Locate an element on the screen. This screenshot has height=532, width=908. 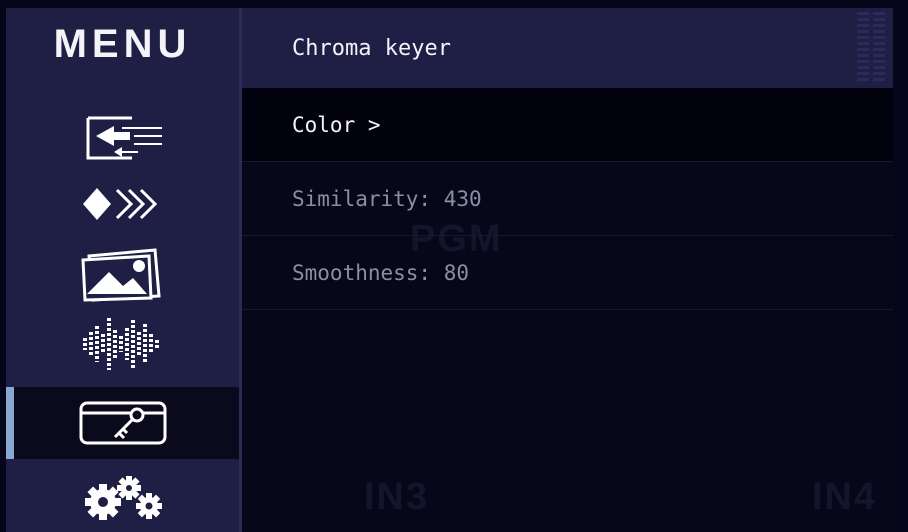
transition-icon is located at coordinates (119, 204).